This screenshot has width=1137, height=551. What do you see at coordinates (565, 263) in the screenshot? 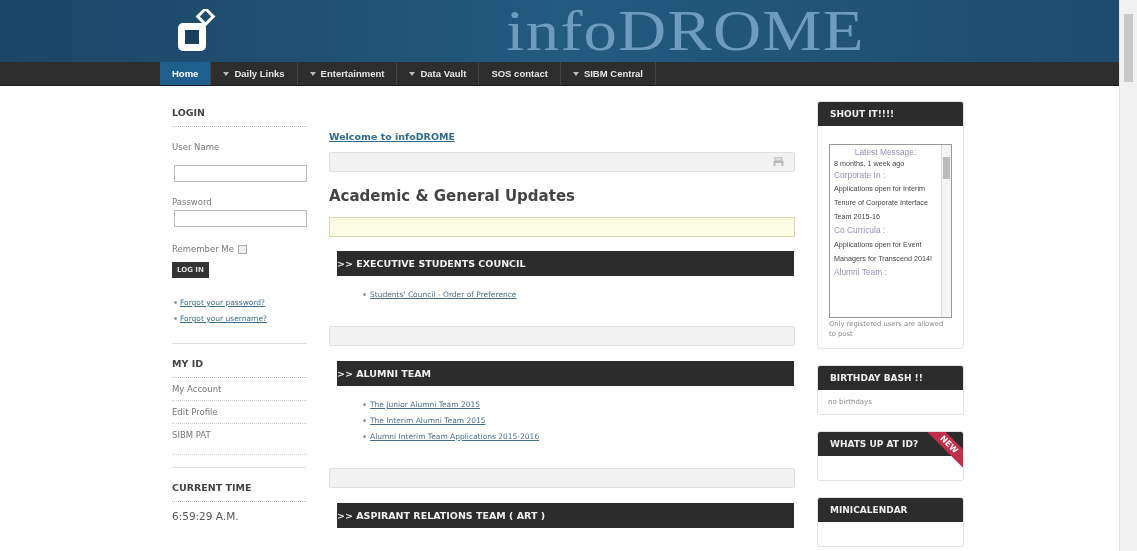
I see `section-header: >> EXECUTIVE STUDENTS COUNCIL` at bounding box center [565, 263].